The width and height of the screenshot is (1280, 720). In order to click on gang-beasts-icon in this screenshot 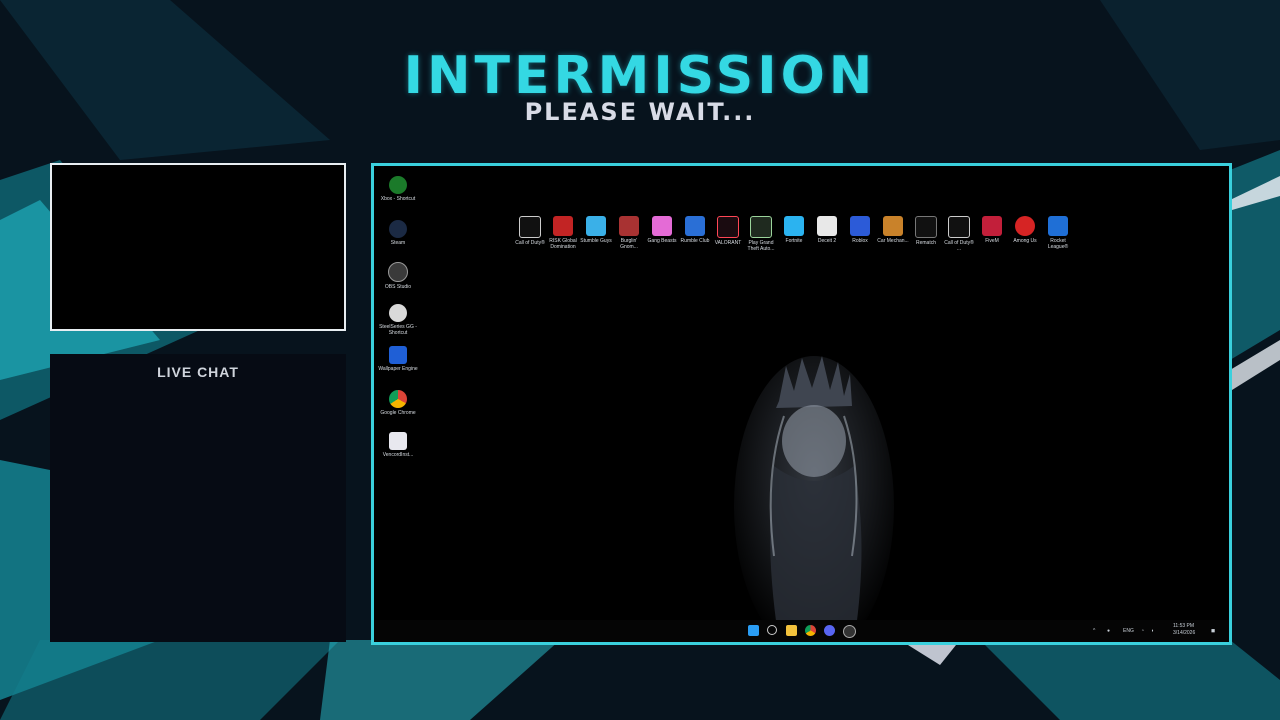, I will do `click(662, 226)`.